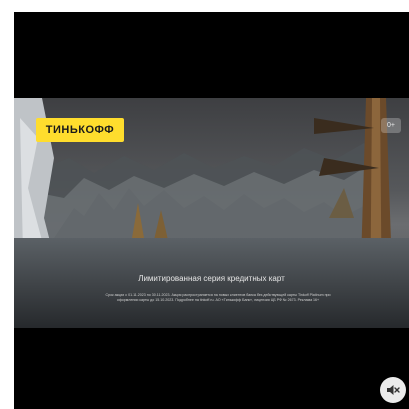  I want to click on ad-headline: Лимитированная серия кредитных карт, so click(211, 278).